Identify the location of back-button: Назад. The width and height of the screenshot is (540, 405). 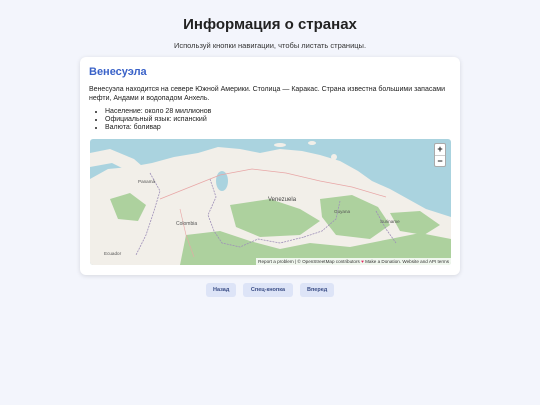
(221, 290).